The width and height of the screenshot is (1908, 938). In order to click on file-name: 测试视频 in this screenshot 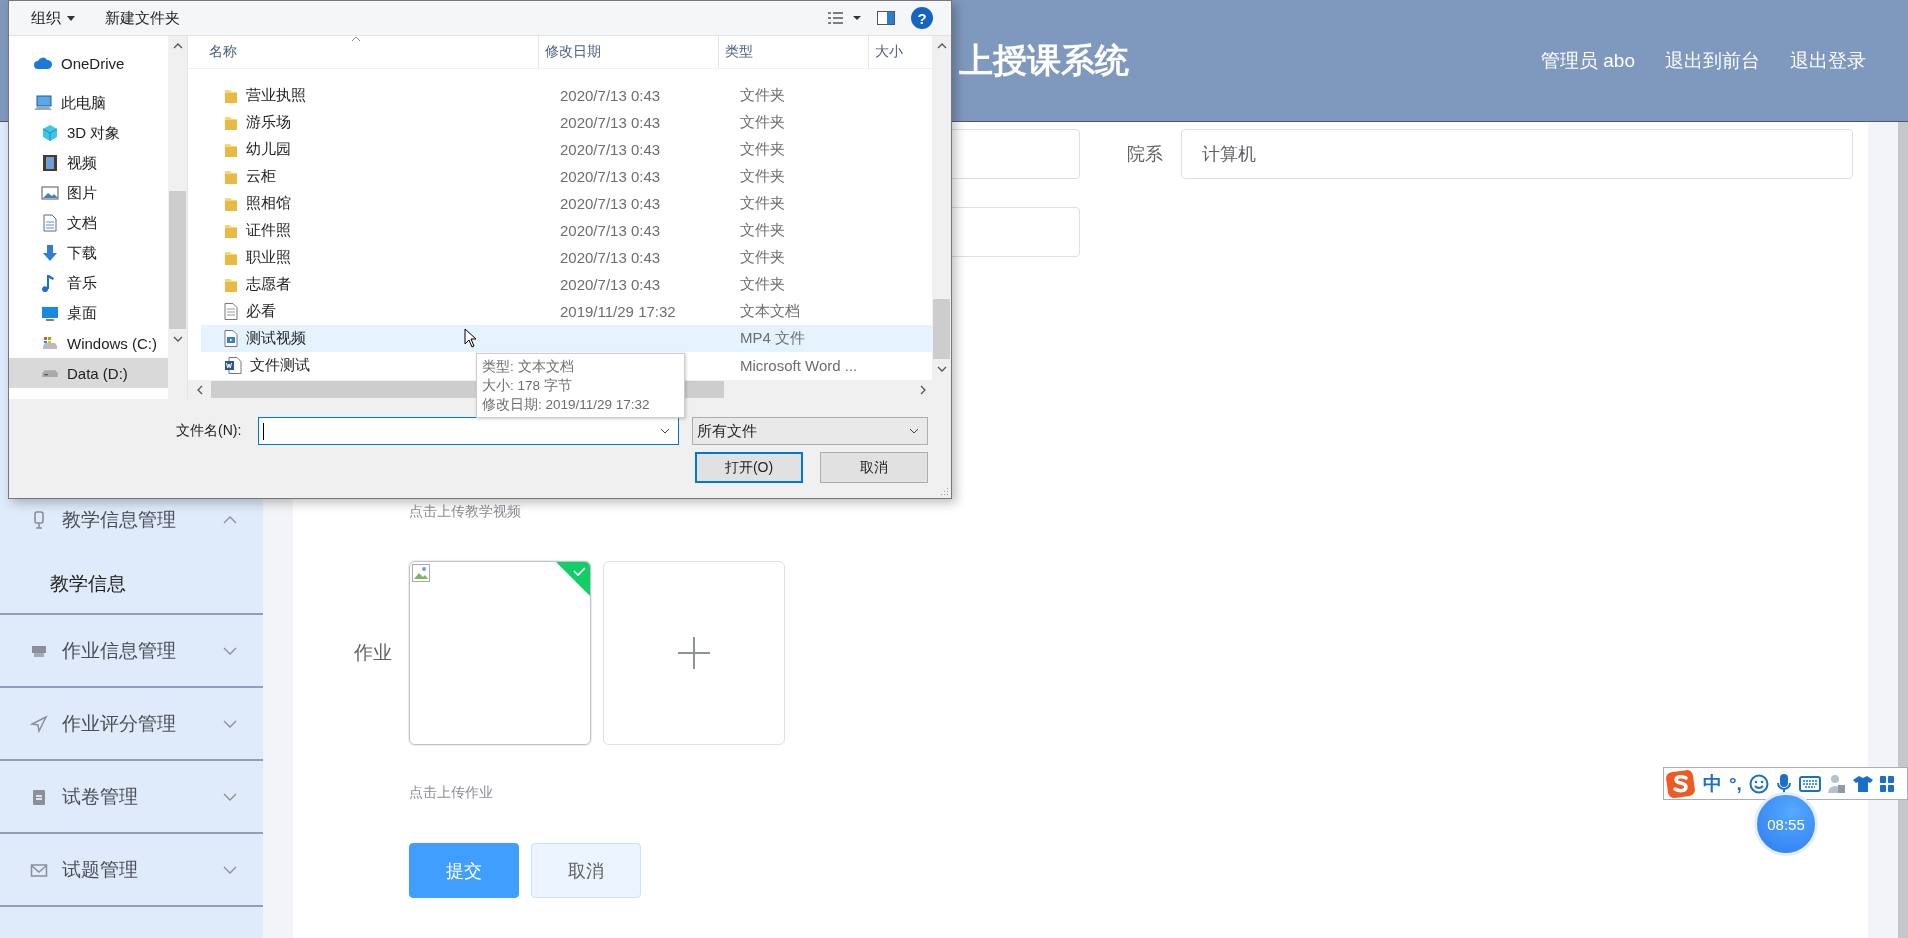, I will do `click(276, 338)`.